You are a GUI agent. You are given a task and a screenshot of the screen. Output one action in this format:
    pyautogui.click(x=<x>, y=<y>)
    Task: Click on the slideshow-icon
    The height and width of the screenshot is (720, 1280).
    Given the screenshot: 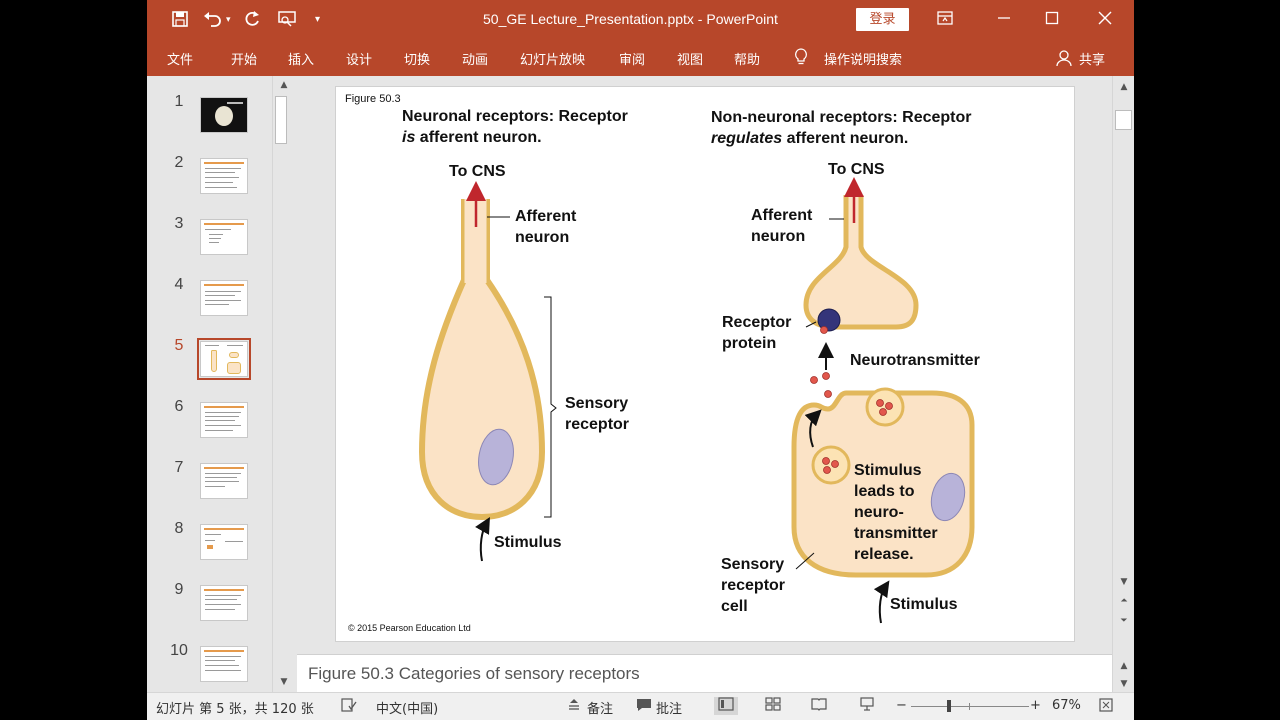 What is the action you would take?
    pyautogui.click(x=287, y=21)
    